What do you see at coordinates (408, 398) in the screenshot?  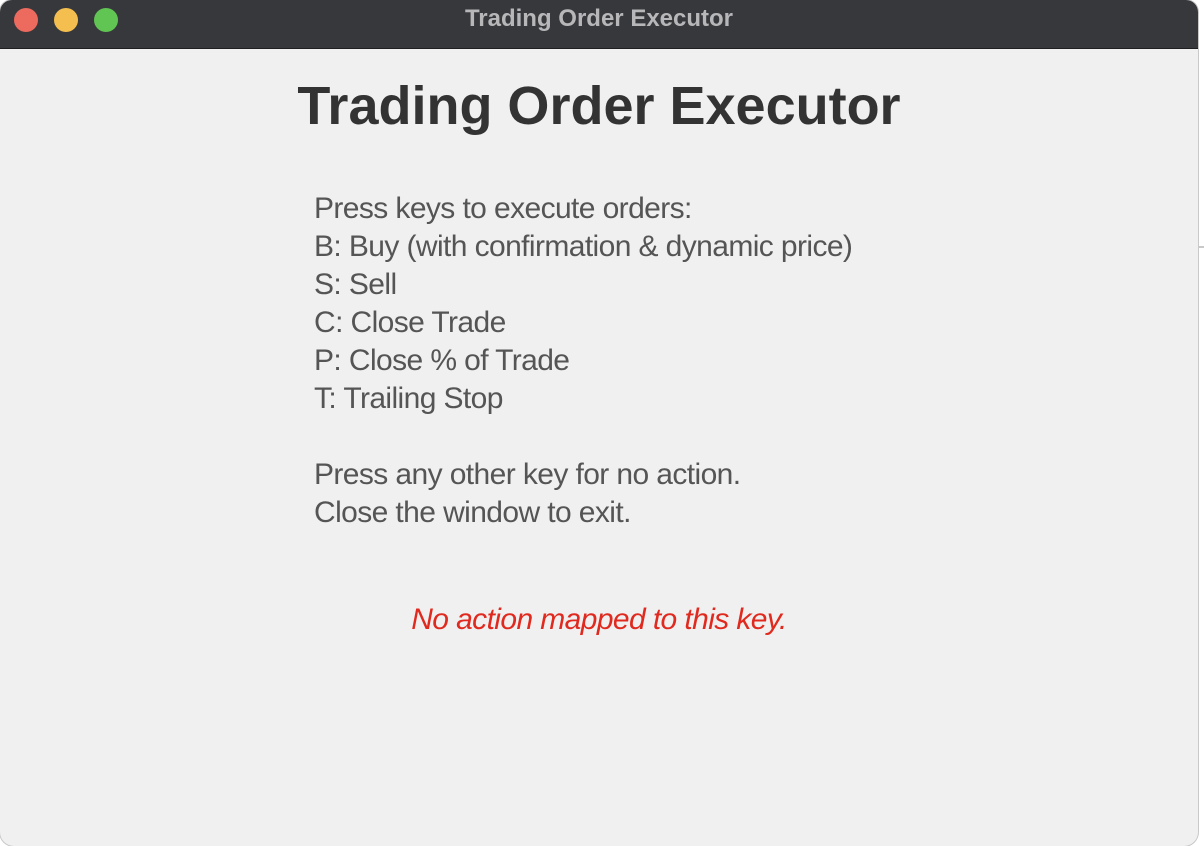 I see `key-binding-trailing-stop: T: Trailing Stop` at bounding box center [408, 398].